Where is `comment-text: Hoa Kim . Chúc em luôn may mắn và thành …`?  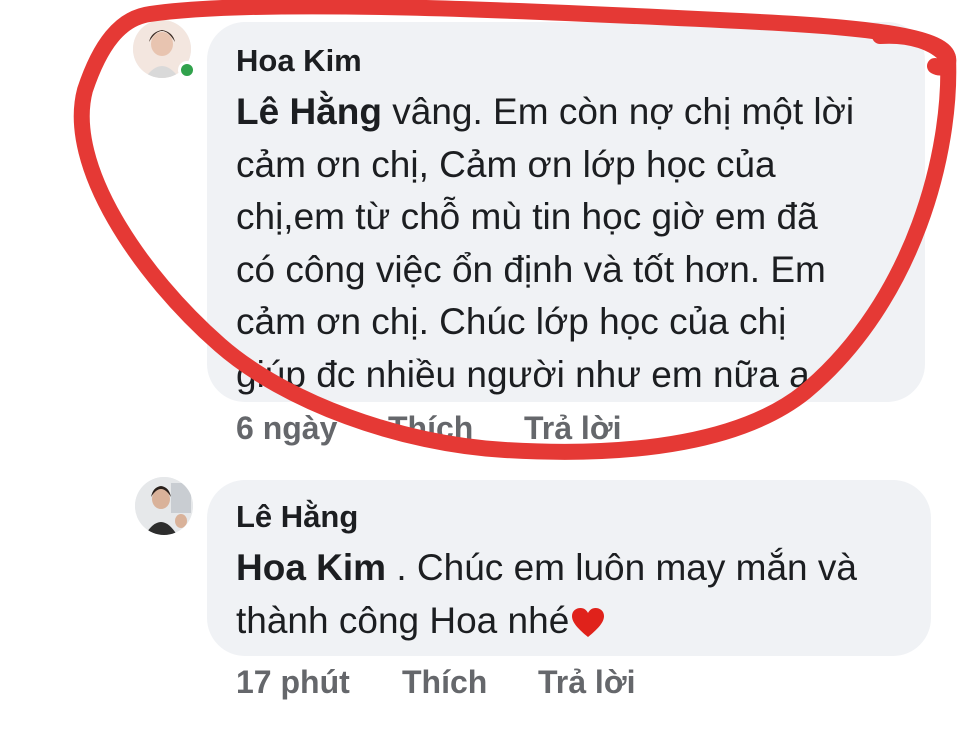 comment-text: Hoa Kim . Chúc em luôn may mắn và thành … is located at coordinates (546, 594).